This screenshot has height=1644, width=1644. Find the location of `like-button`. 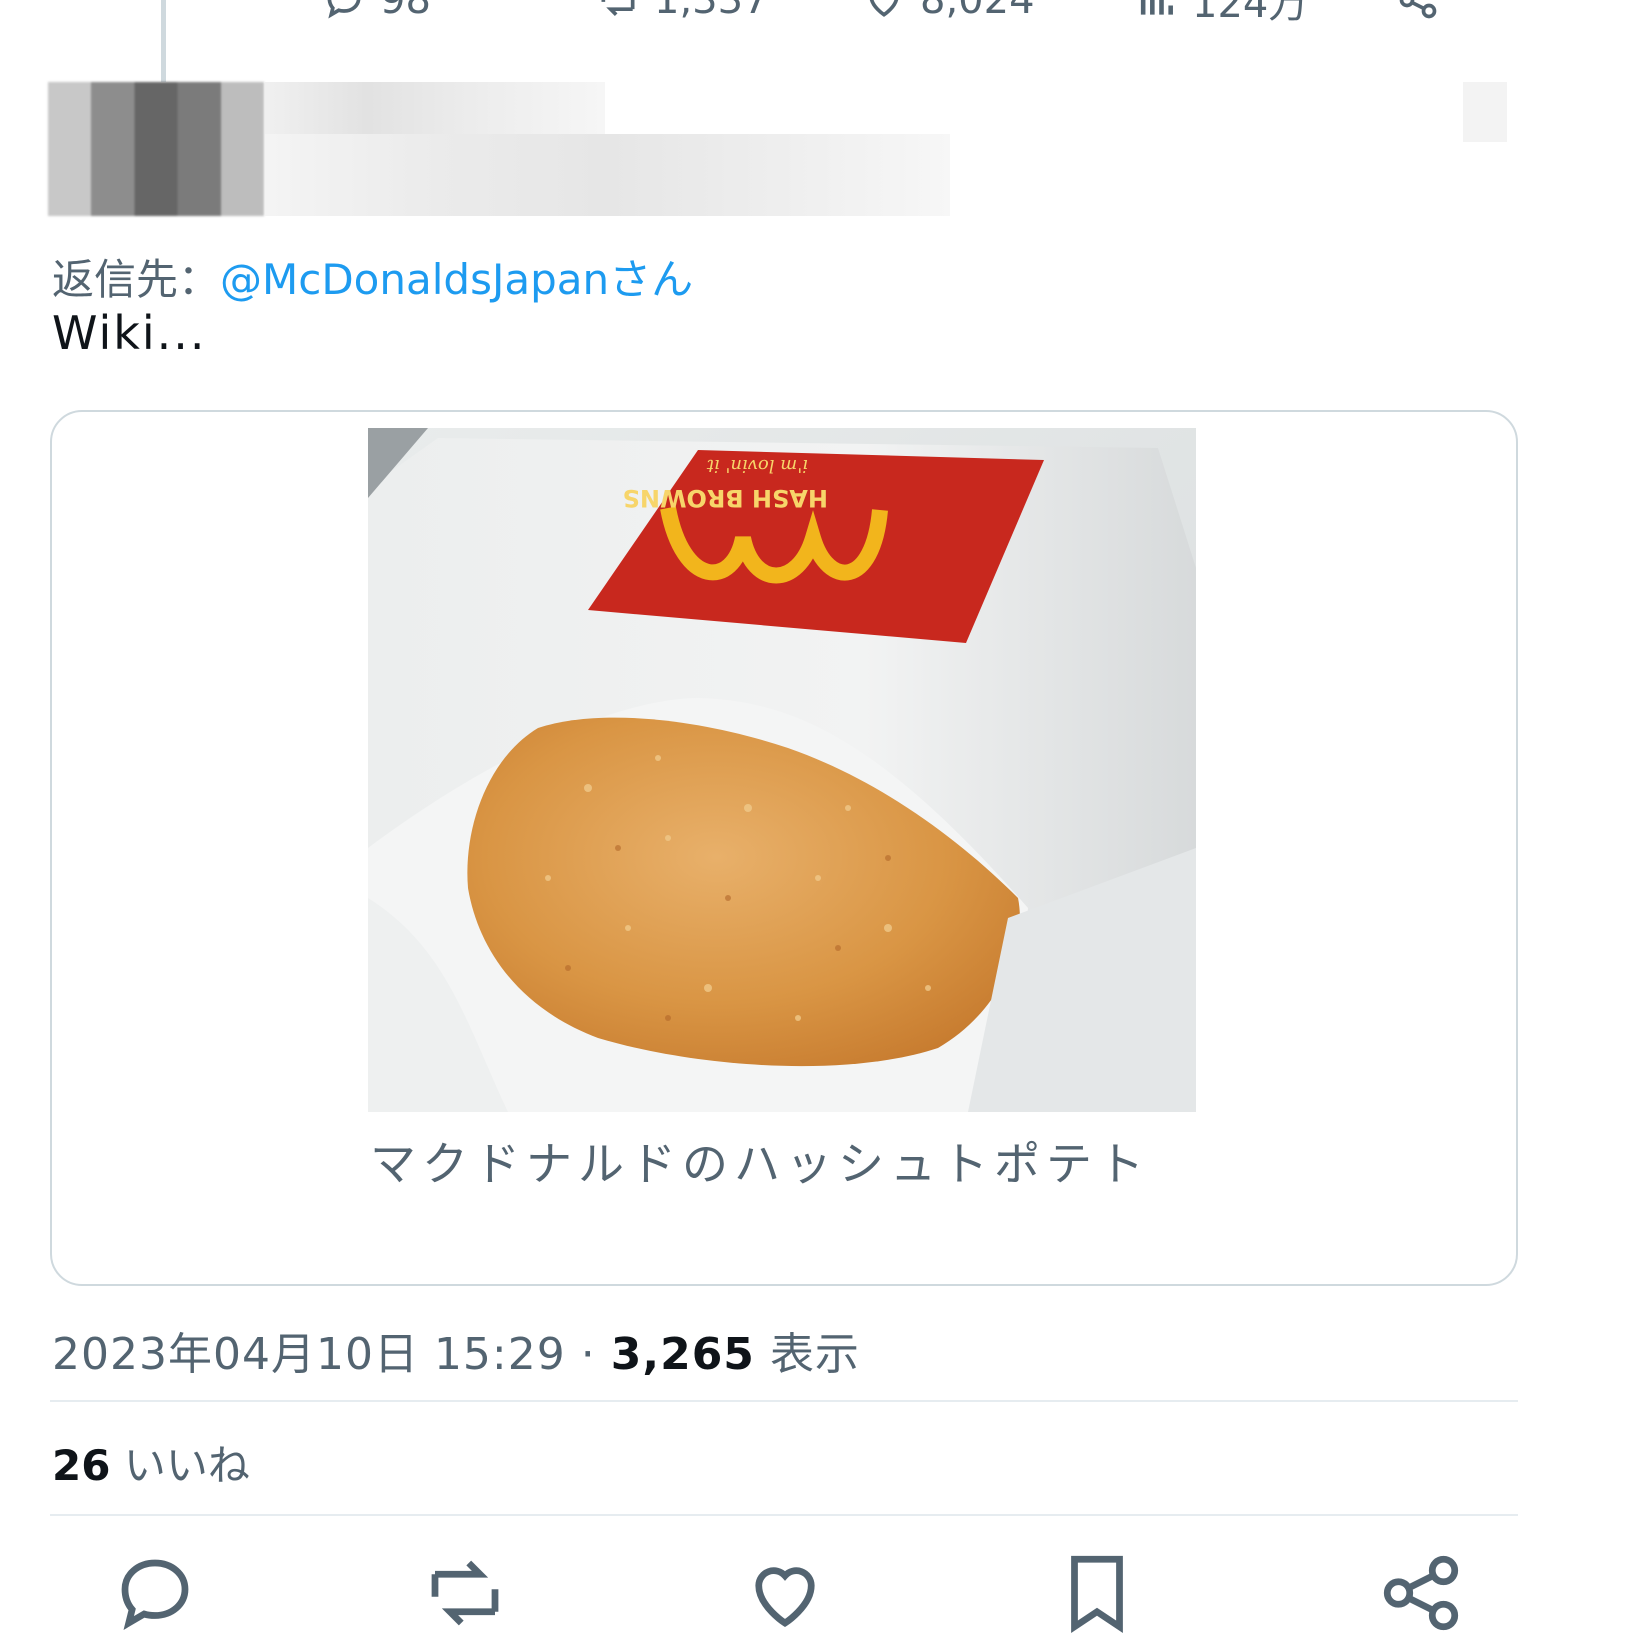

like-button is located at coordinates (785, 1593).